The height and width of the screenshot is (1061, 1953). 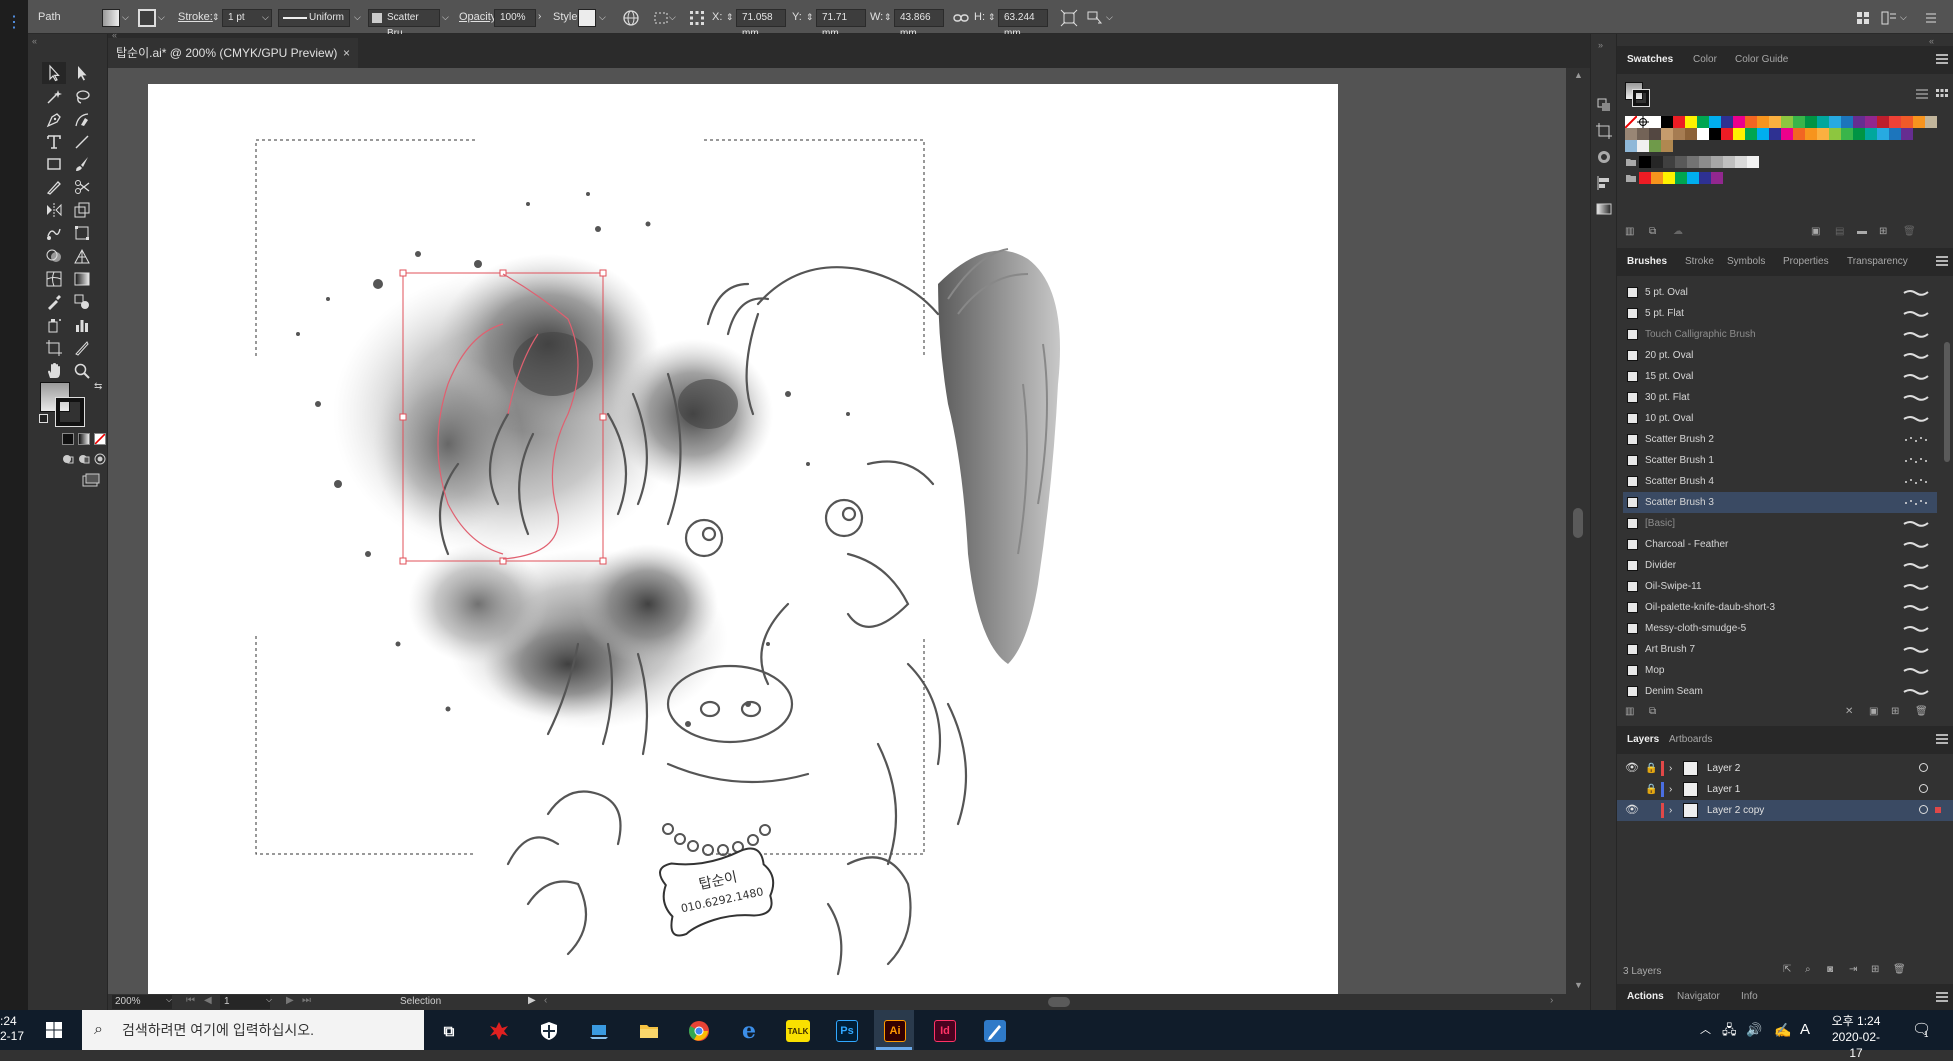 I want to click on mesh-tool-icon, so click(x=54, y=279).